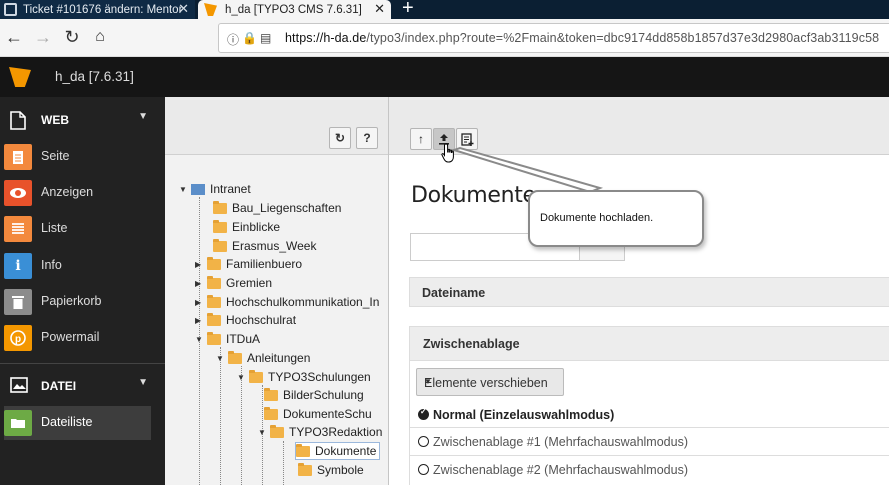 This screenshot has height=485, width=889. I want to click on help-icon: ?, so click(367, 138).